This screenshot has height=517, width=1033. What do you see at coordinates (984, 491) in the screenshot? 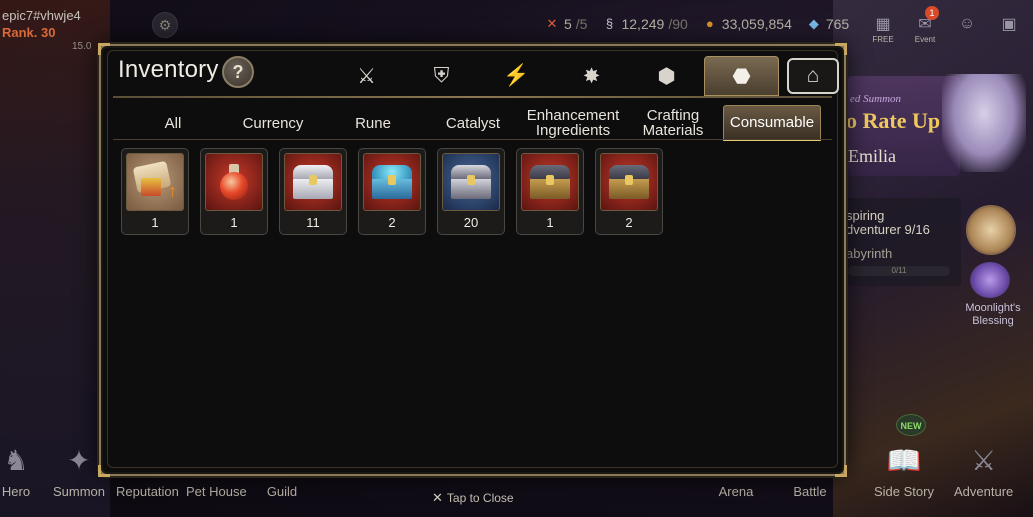
I see `nav-label: Adventure` at bounding box center [984, 491].